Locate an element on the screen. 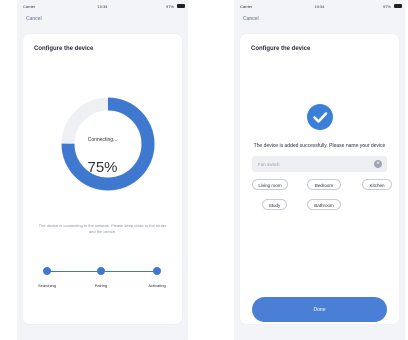 The height and width of the screenshot is (340, 408). room-chip-bedroom: Bedroom is located at coordinates (324, 184).